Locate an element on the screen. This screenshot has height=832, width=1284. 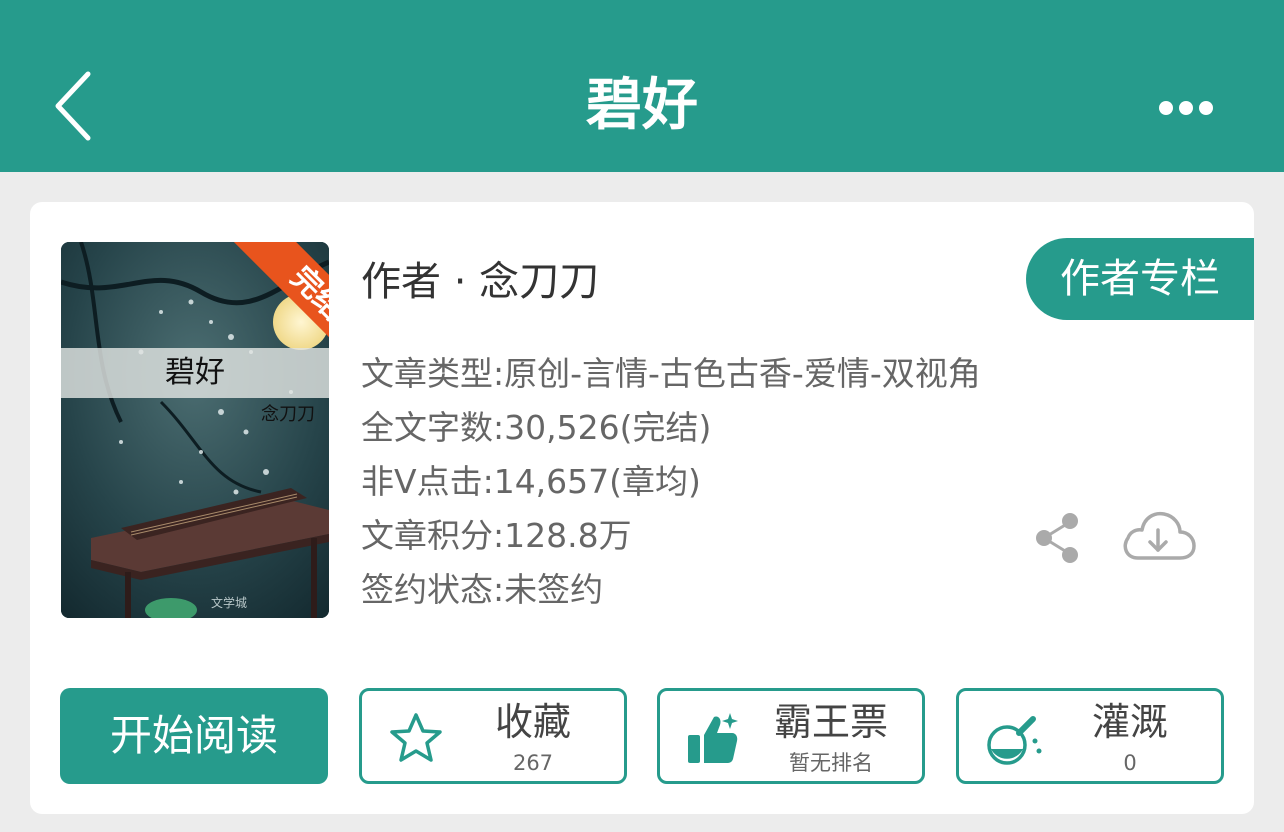
completed-ribbon: 完结 is located at coordinates (264, 307).